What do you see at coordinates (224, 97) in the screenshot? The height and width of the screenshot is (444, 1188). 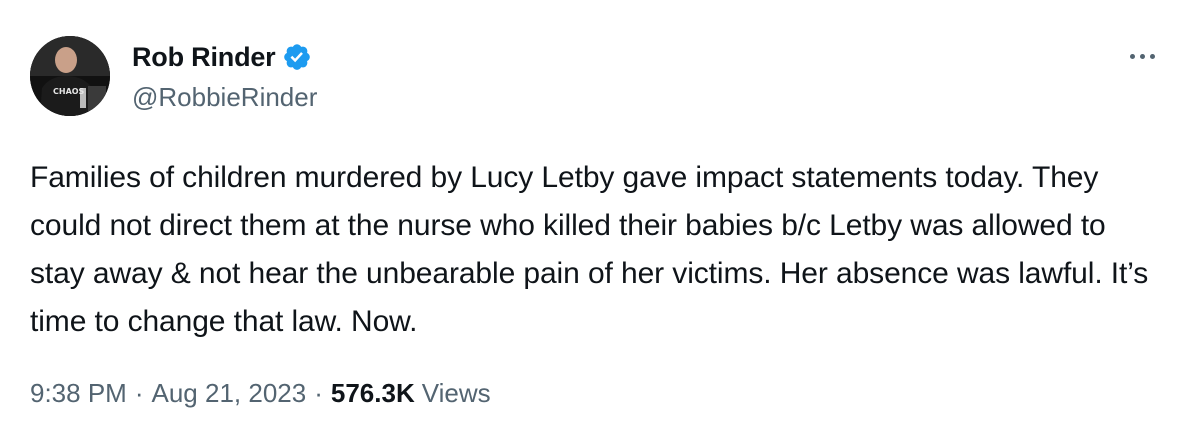 I see `author-handle: @RobbieRinder` at bounding box center [224, 97].